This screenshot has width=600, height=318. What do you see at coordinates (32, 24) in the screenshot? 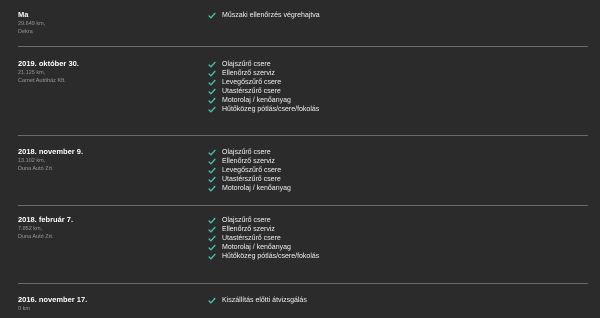
I see `entry-mileage: 29.649 km,` at bounding box center [32, 24].